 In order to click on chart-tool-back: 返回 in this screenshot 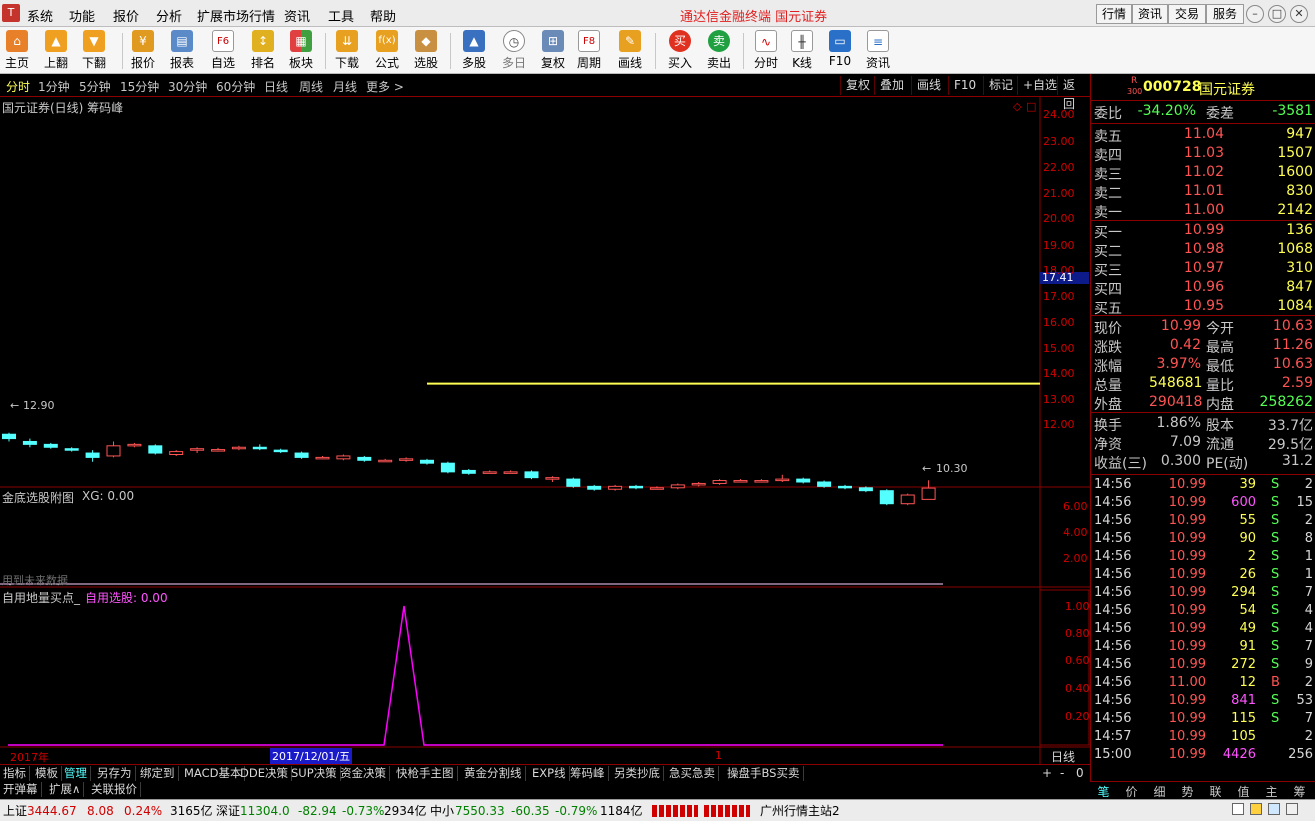, I will do `click(1073, 93)`.